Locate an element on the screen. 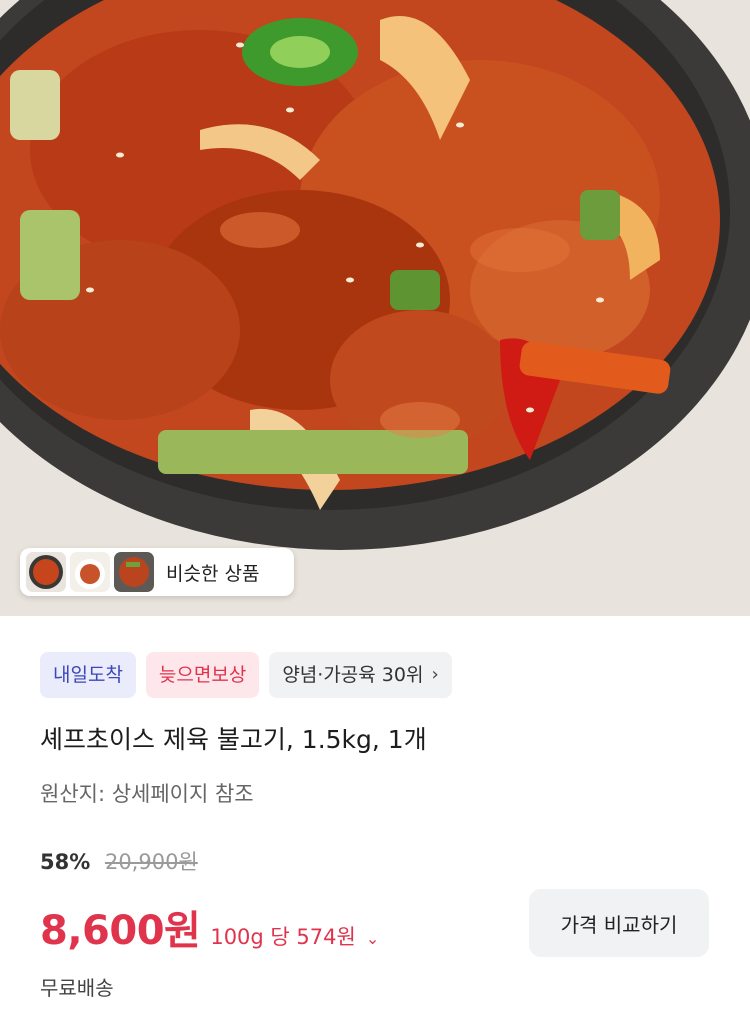 The width and height of the screenshot is (750, 1013). price-compare-button: 가격 비교하기 is located at coordinates (619, 923).